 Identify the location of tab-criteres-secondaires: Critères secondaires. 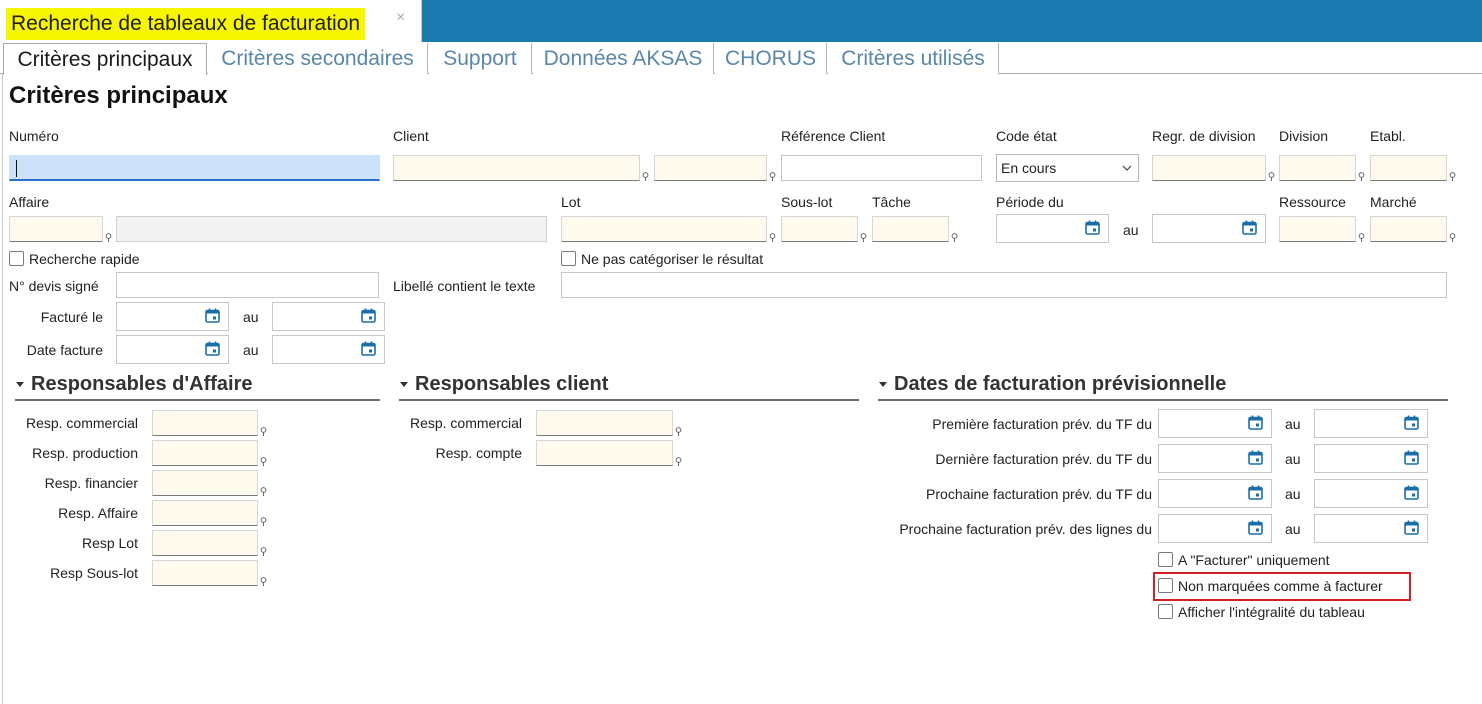
(318, 58).